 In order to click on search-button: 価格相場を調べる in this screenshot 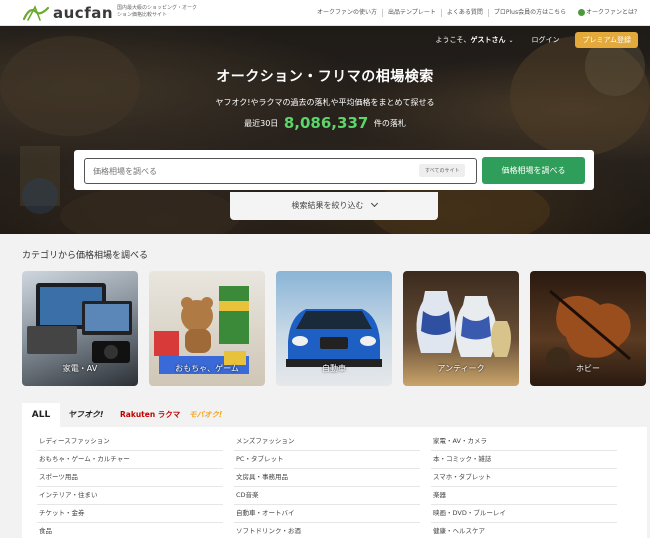, I will do `click(533, 170)`.